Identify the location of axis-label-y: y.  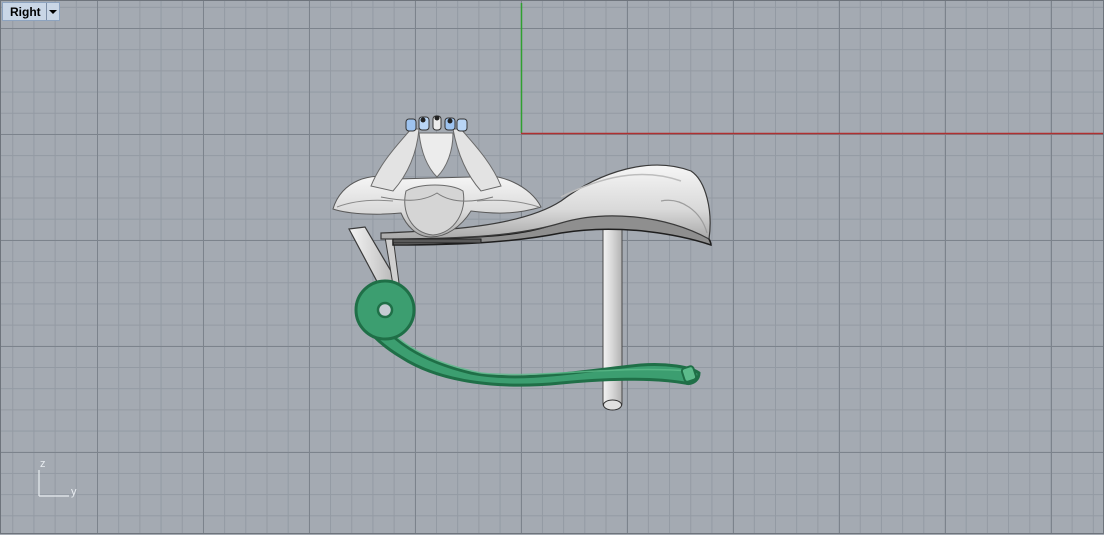
(74, 492).